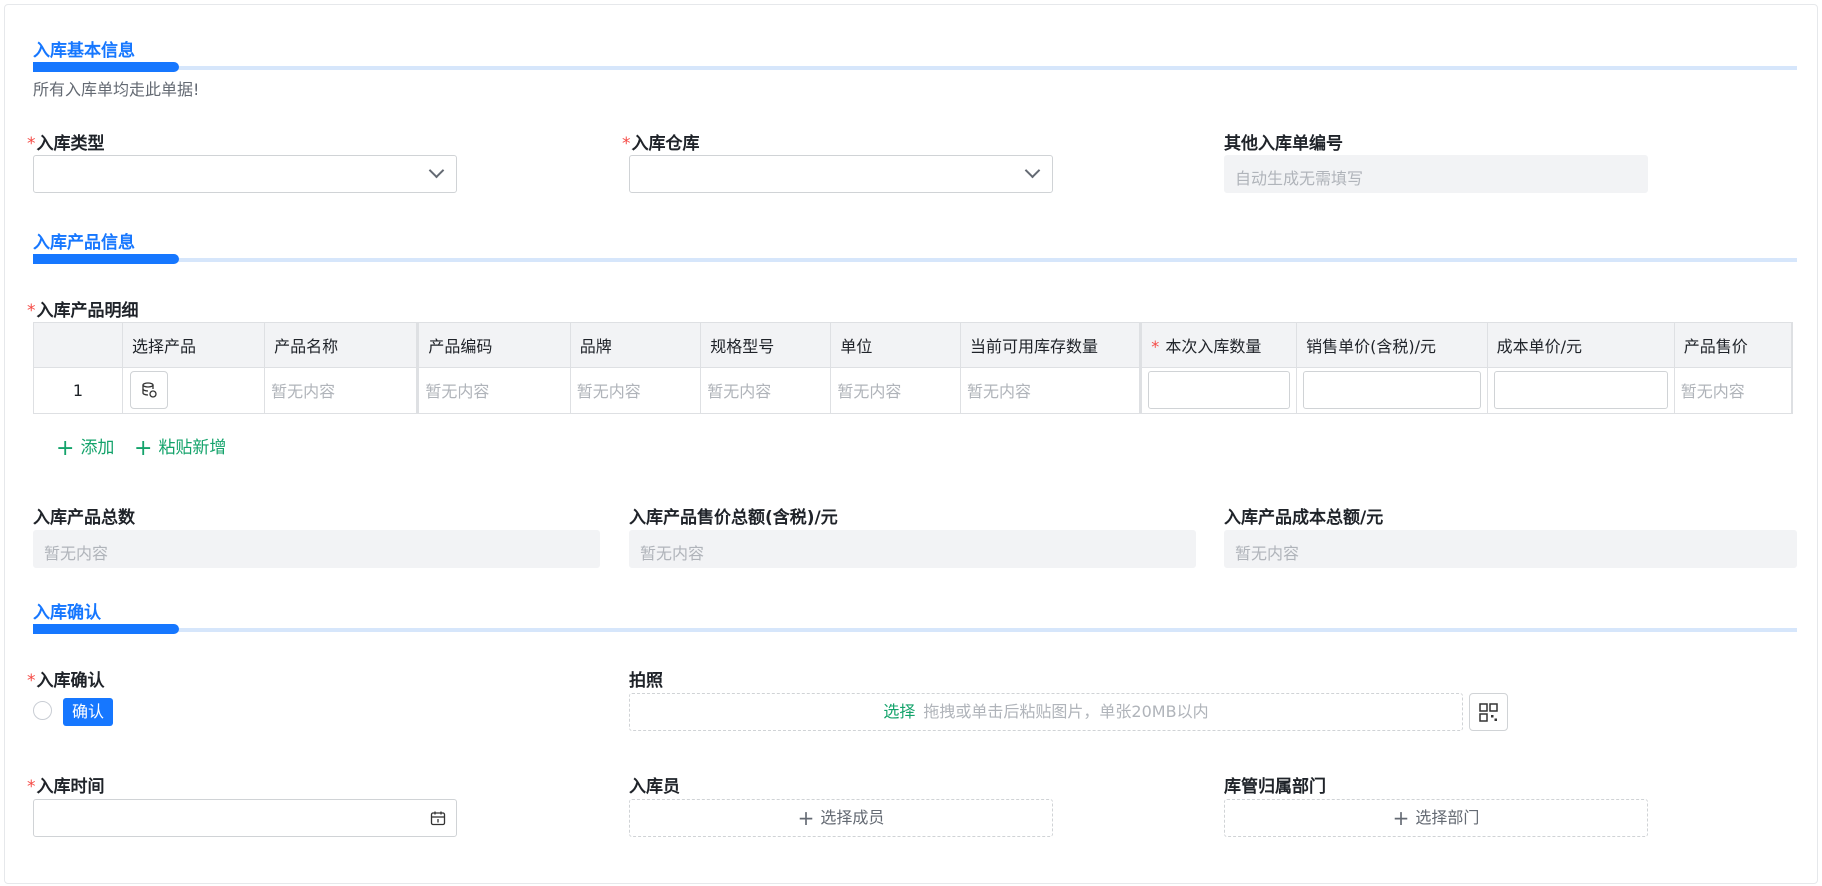 This screenshot has height=886, width=1822. What do you see at coordinates (1581, 345) in the screenshot?
I see `column-header: 成本单价/元` at bounding box center [1581, 345].